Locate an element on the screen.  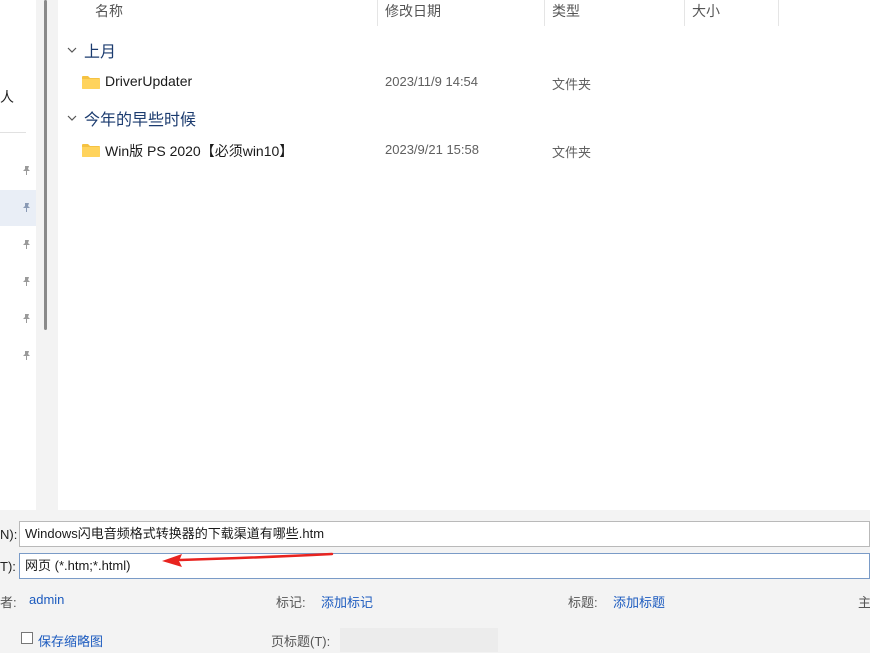
nav-divider is located at coordinates (13, 132).